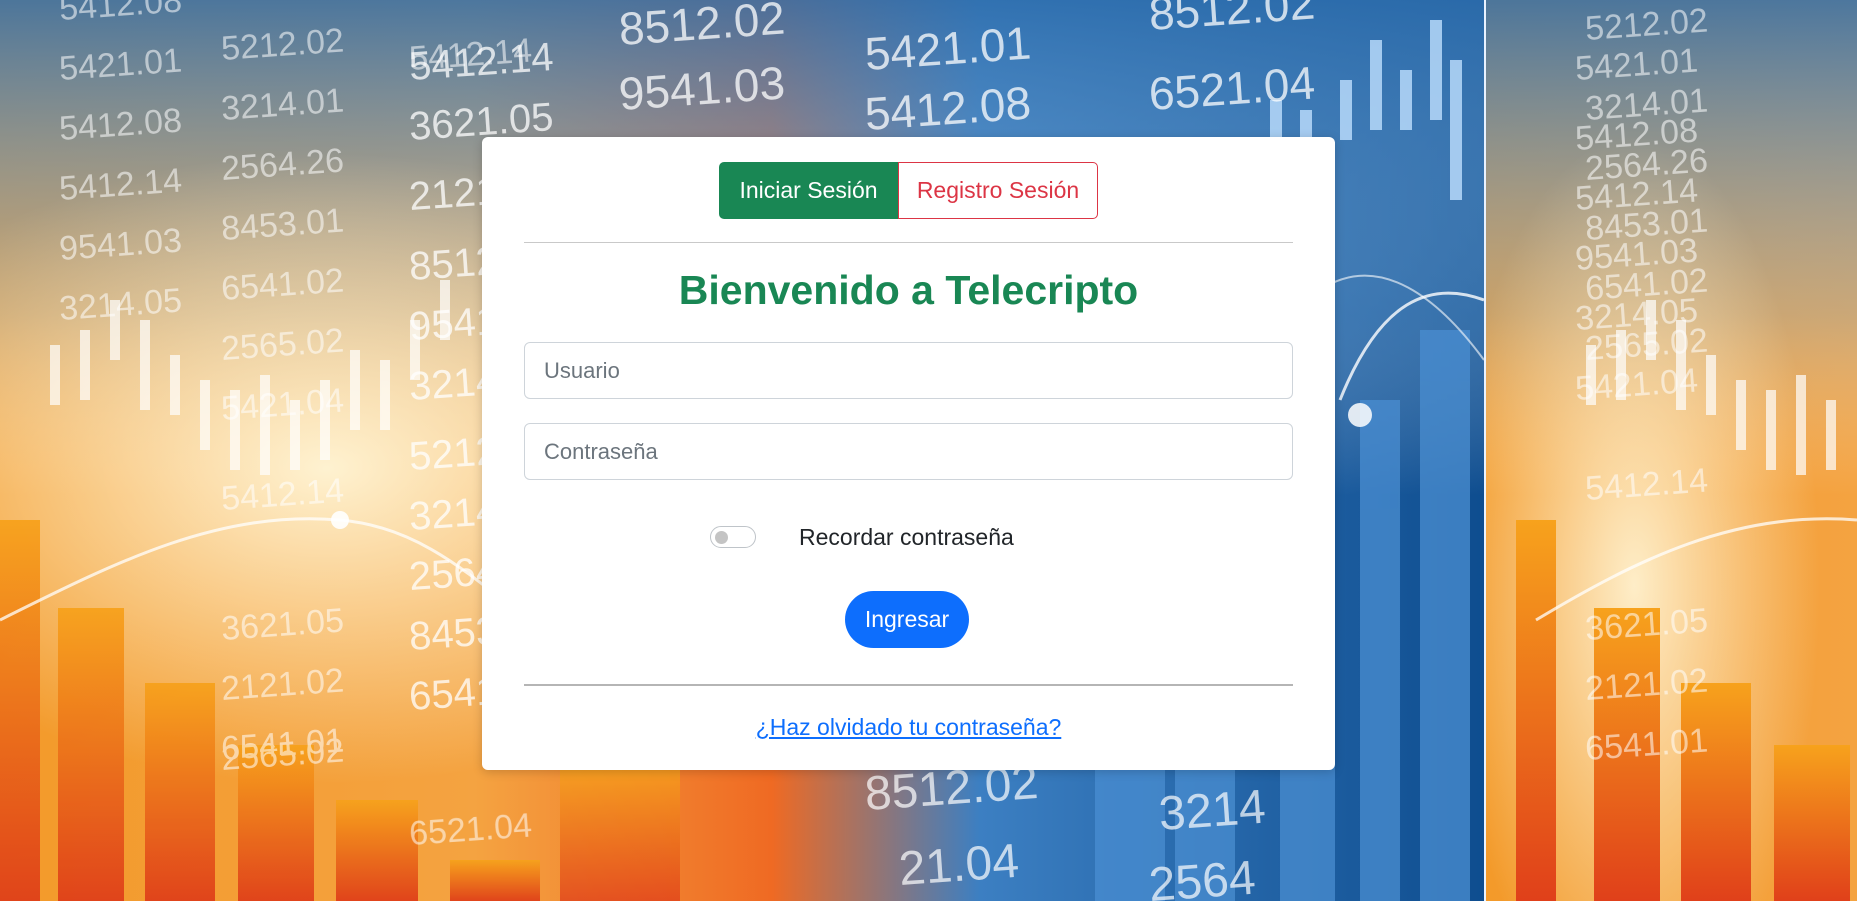 This screenshot has width=1857, height=901. Describe the element at coordinates (721, 537) in the screenshot. I see `toggle-knob` at that location.